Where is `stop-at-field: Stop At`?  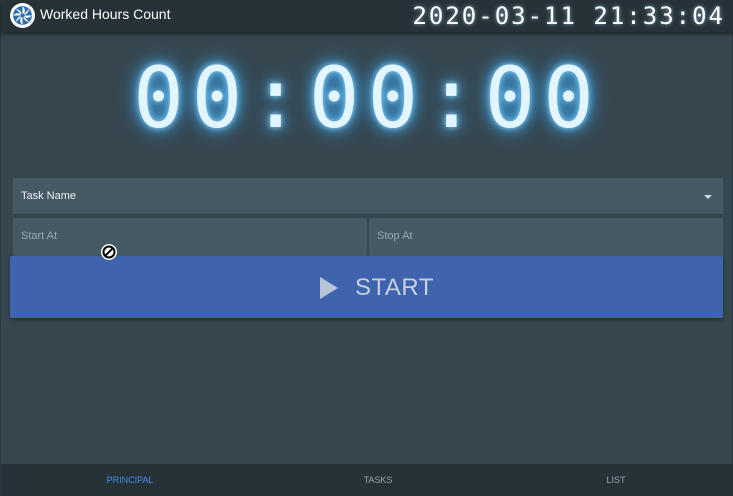 stop-at-field: Stop At is located at coordinates (546, 238).